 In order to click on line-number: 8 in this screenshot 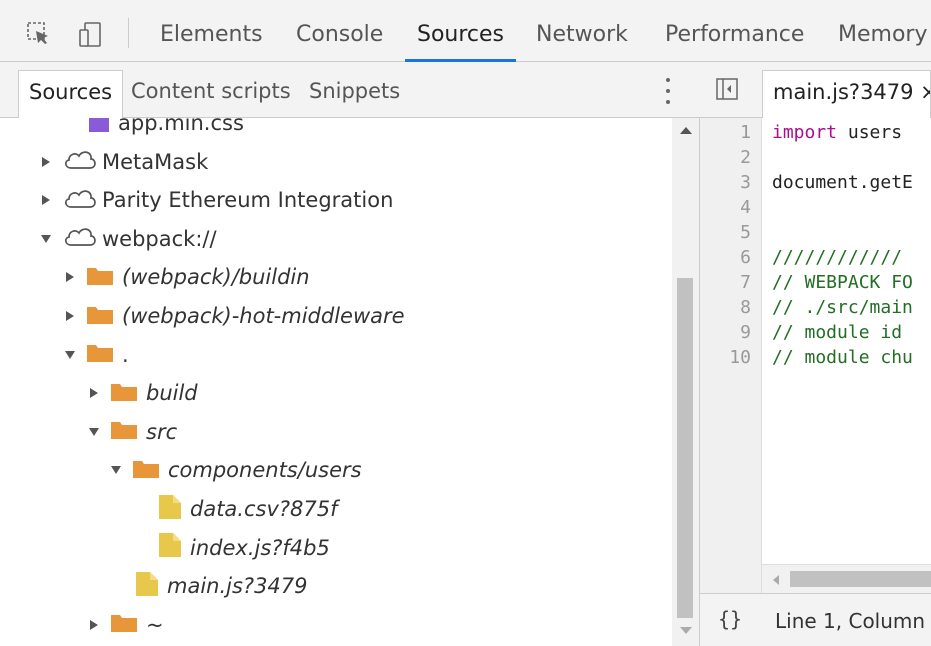, I will do `click(745, 307)`.